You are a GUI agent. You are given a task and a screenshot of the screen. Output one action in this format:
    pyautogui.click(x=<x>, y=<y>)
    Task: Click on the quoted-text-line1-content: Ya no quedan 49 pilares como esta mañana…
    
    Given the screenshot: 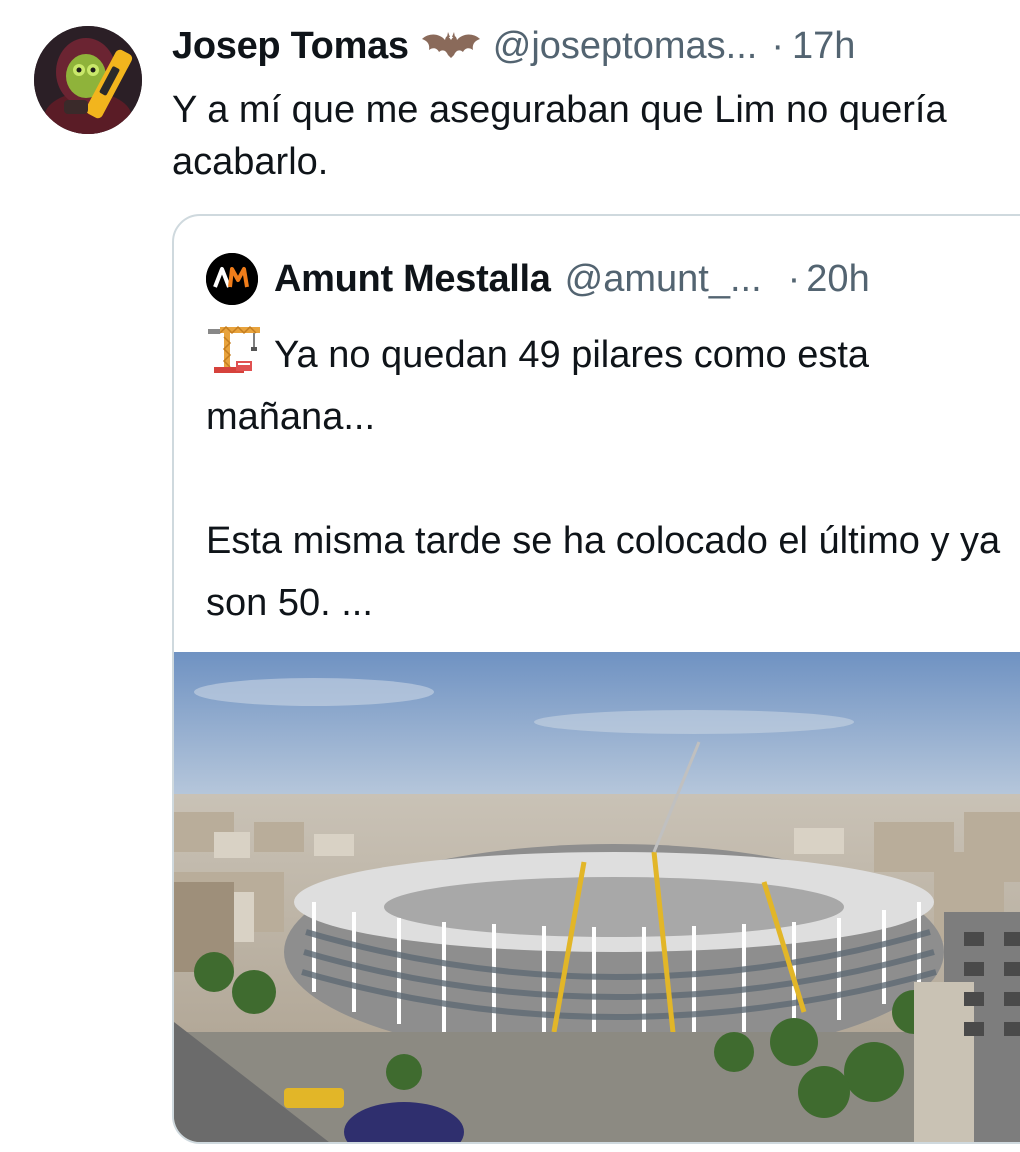 What is the action you would take?
    pyautogui.click(x=538, y=386)
    